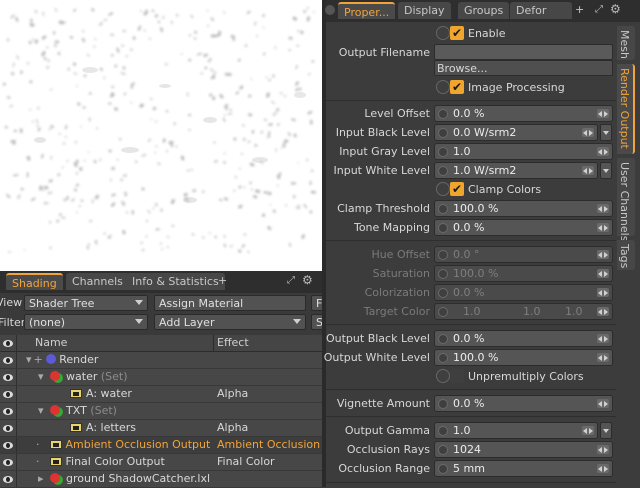 This screenshot has height=488, width=640. Describe the element at coordinates (443, 33) in the screenshot. I see `enable-toggle` at that location.